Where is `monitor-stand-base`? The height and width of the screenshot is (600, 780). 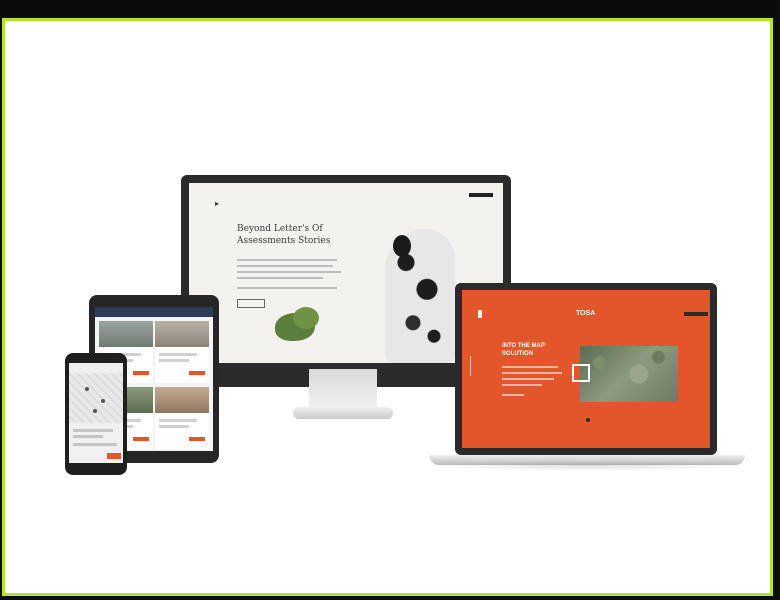 monitor-stand-base is located at coordinates (343, 413).